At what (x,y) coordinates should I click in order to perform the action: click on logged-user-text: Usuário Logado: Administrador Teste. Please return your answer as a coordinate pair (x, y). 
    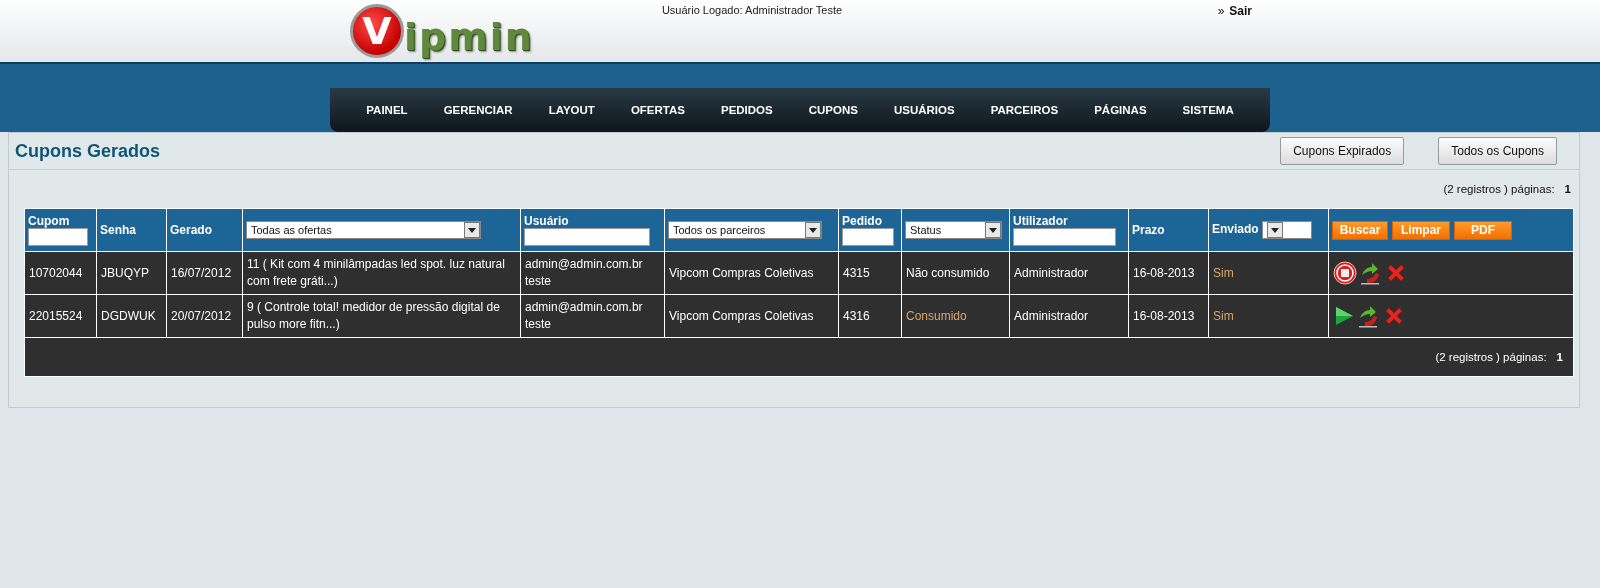
    Looking at the image, I should click on (752, 10).